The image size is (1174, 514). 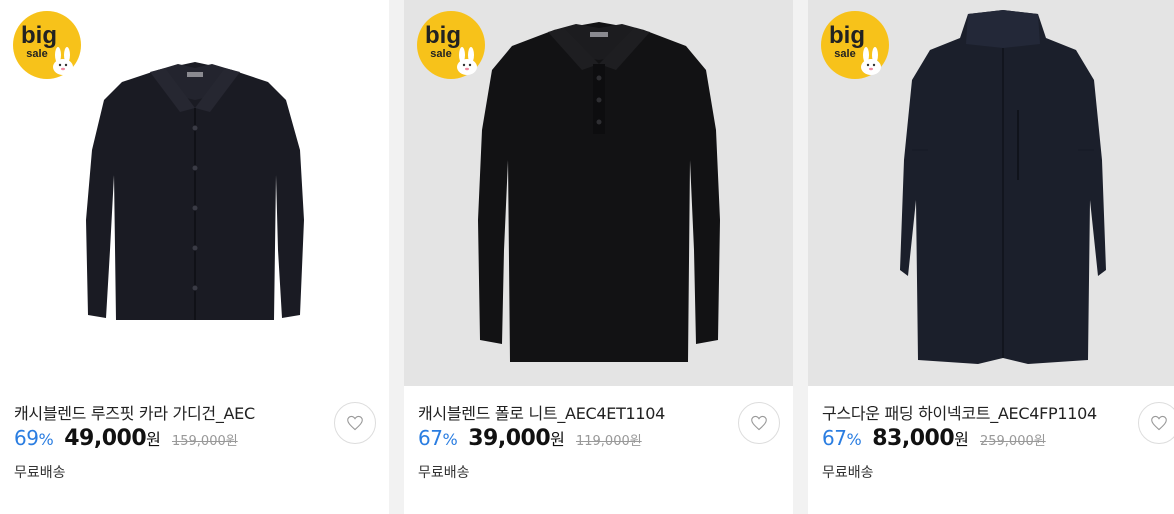 I want to click on product-title: 캐시블렌드 폴로 니트_AEC4ET1104, so click(x=541, y=412).